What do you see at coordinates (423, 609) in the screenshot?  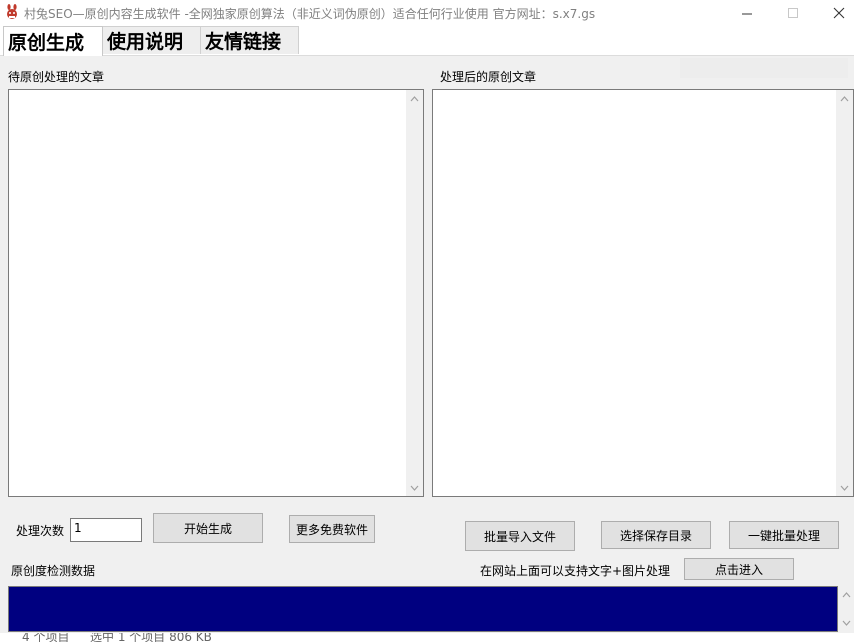 I see `originality-progress-area` at bounding box center [423, 609].